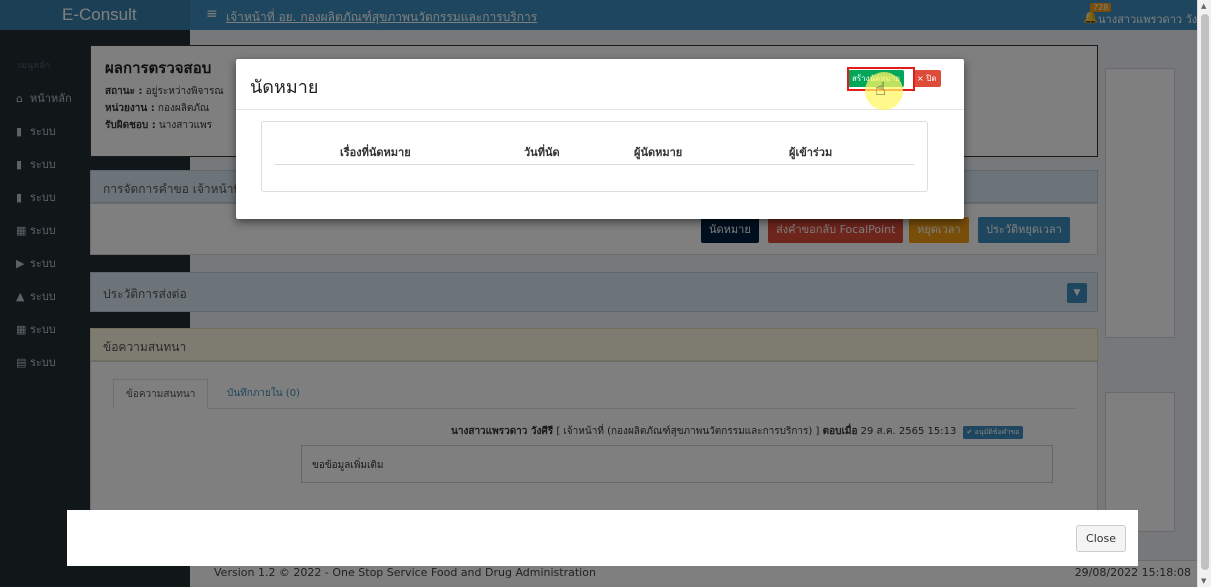 Image resolution: width=1211 pixels, height=587 pixels. What do you see at coordinates (658, 152) in the screenshot?
I see `column-header-organizer: ผู้นัดหมาย` at bounding box center [658, 152].